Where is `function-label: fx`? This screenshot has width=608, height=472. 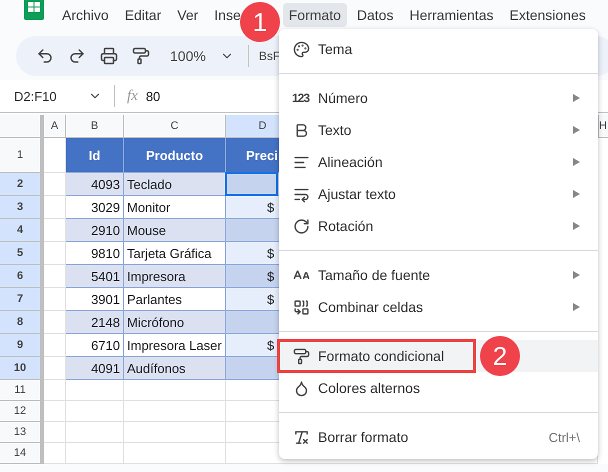
function-label: fx is located at coordinates (132, 96).